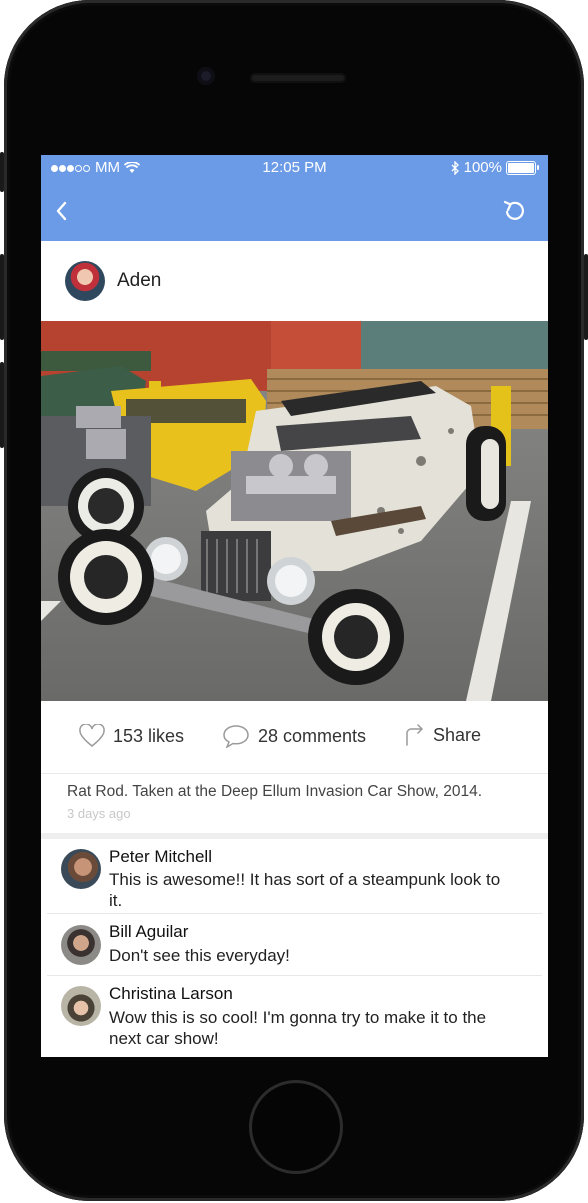  Describe the element at coordinates (414, 735) in the screenshot. I see `share-arrow-icon` at that location.